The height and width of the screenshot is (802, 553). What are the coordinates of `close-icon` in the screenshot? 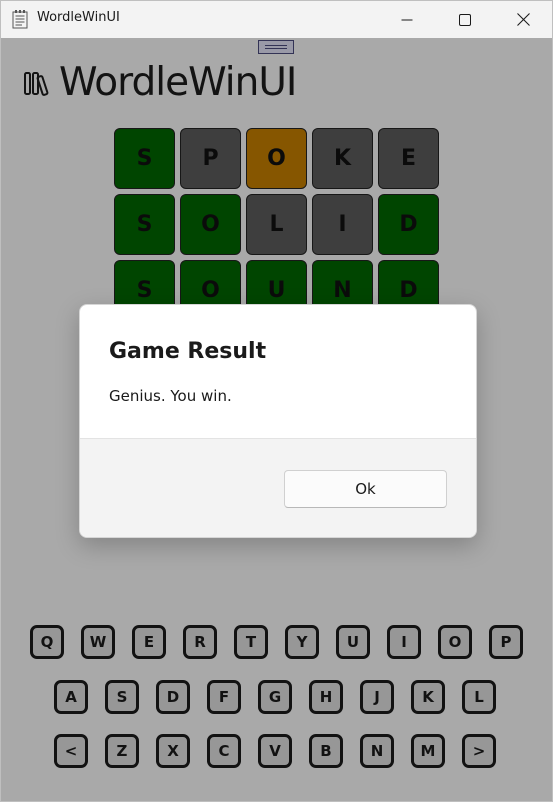 It's located at (523, 19).